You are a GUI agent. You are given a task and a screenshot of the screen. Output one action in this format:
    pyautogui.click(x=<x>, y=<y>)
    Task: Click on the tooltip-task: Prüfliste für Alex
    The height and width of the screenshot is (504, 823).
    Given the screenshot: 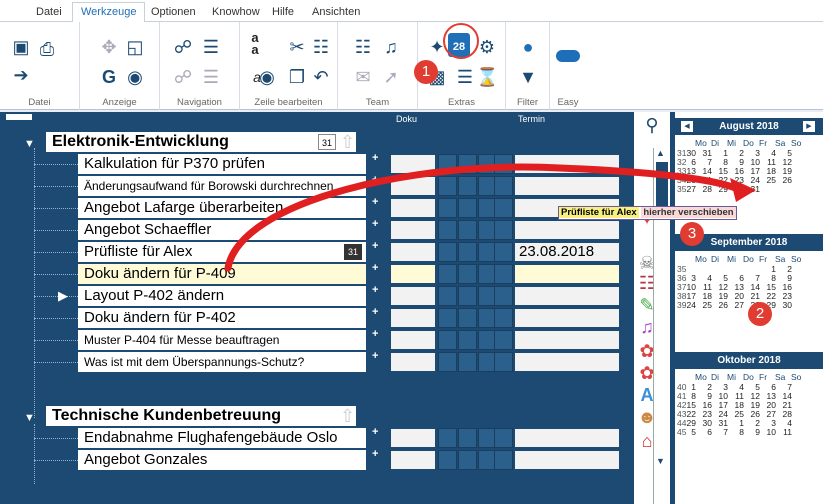 What is the action you would take?
    pyautogui.click(x=599, y=212)
    